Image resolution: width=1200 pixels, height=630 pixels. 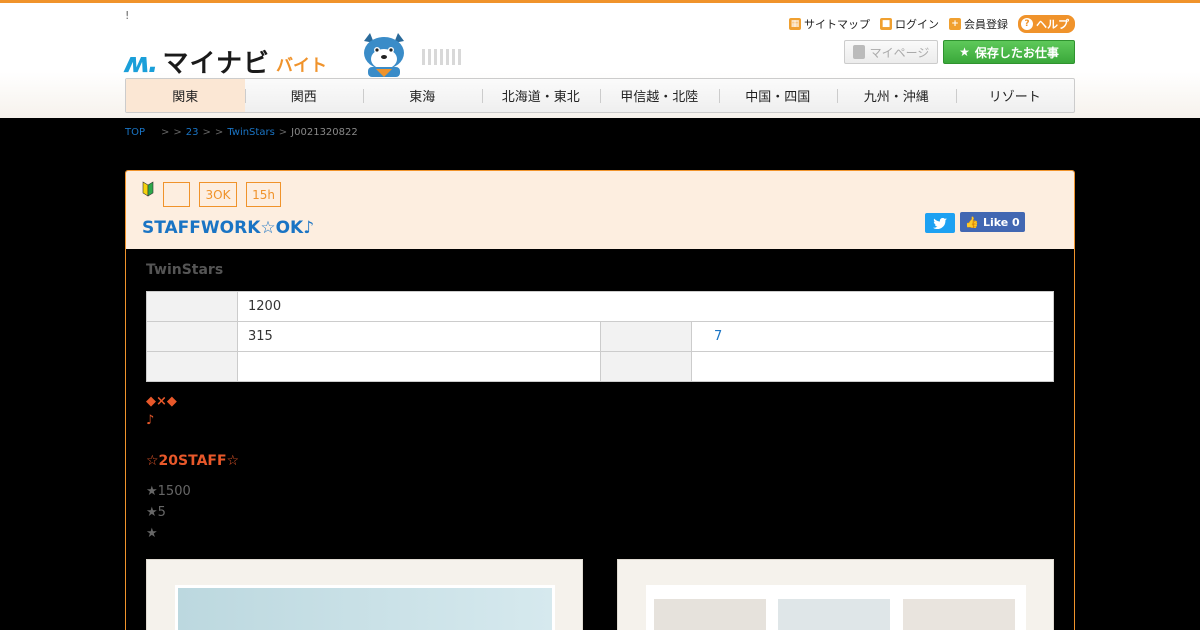 What do you see at coordinates (422, 95) in the screenshot?
I see `nav-tokai: 東海` at bounding box center [422, 95].